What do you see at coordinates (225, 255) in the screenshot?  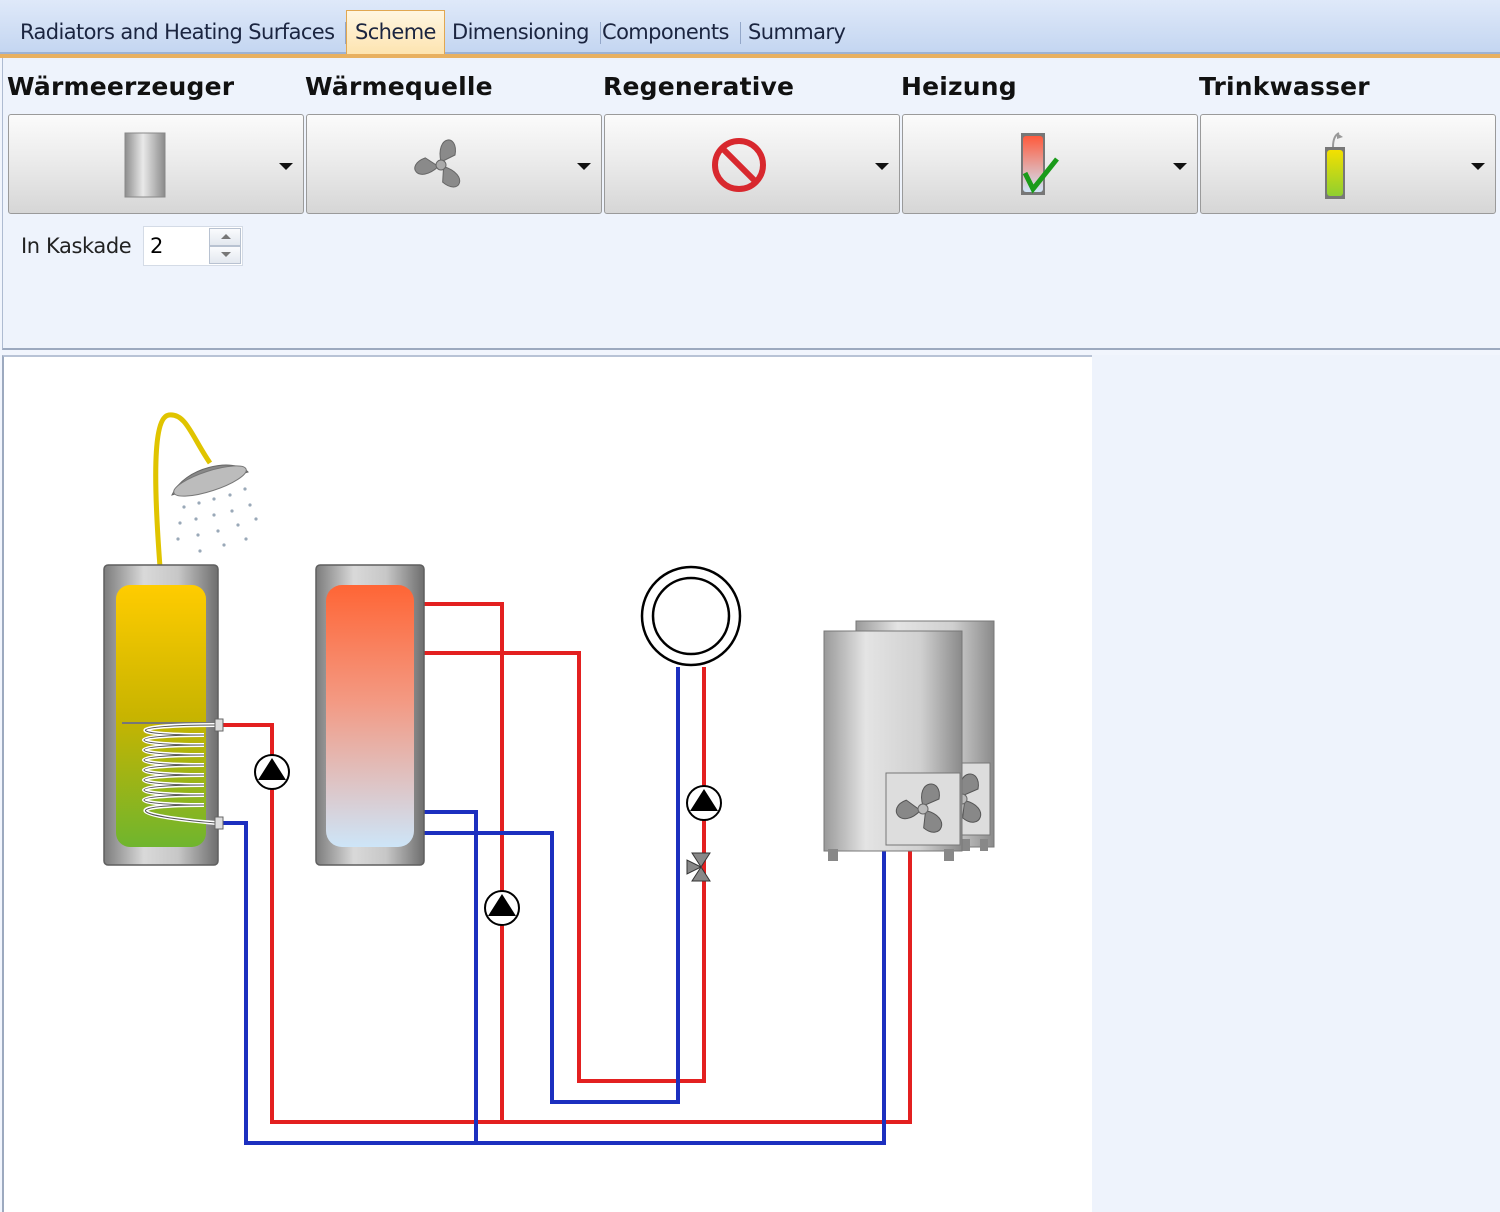 I see `spinner-down-button` at bounding box center [225, 255].